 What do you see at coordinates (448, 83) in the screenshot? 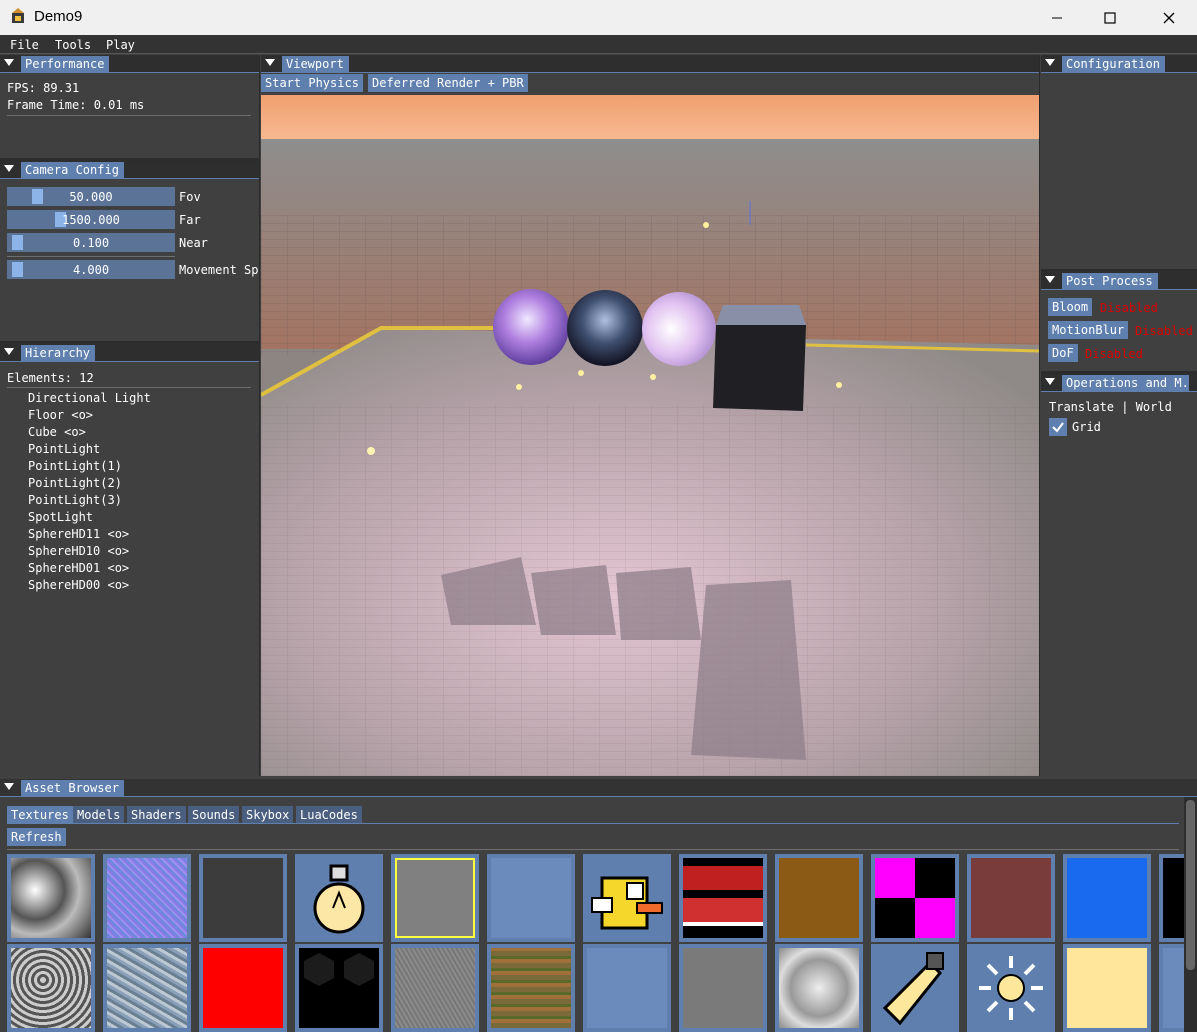
I see `render-mode-button: Deferred Render + PBR` at bounding box center [448, 83].